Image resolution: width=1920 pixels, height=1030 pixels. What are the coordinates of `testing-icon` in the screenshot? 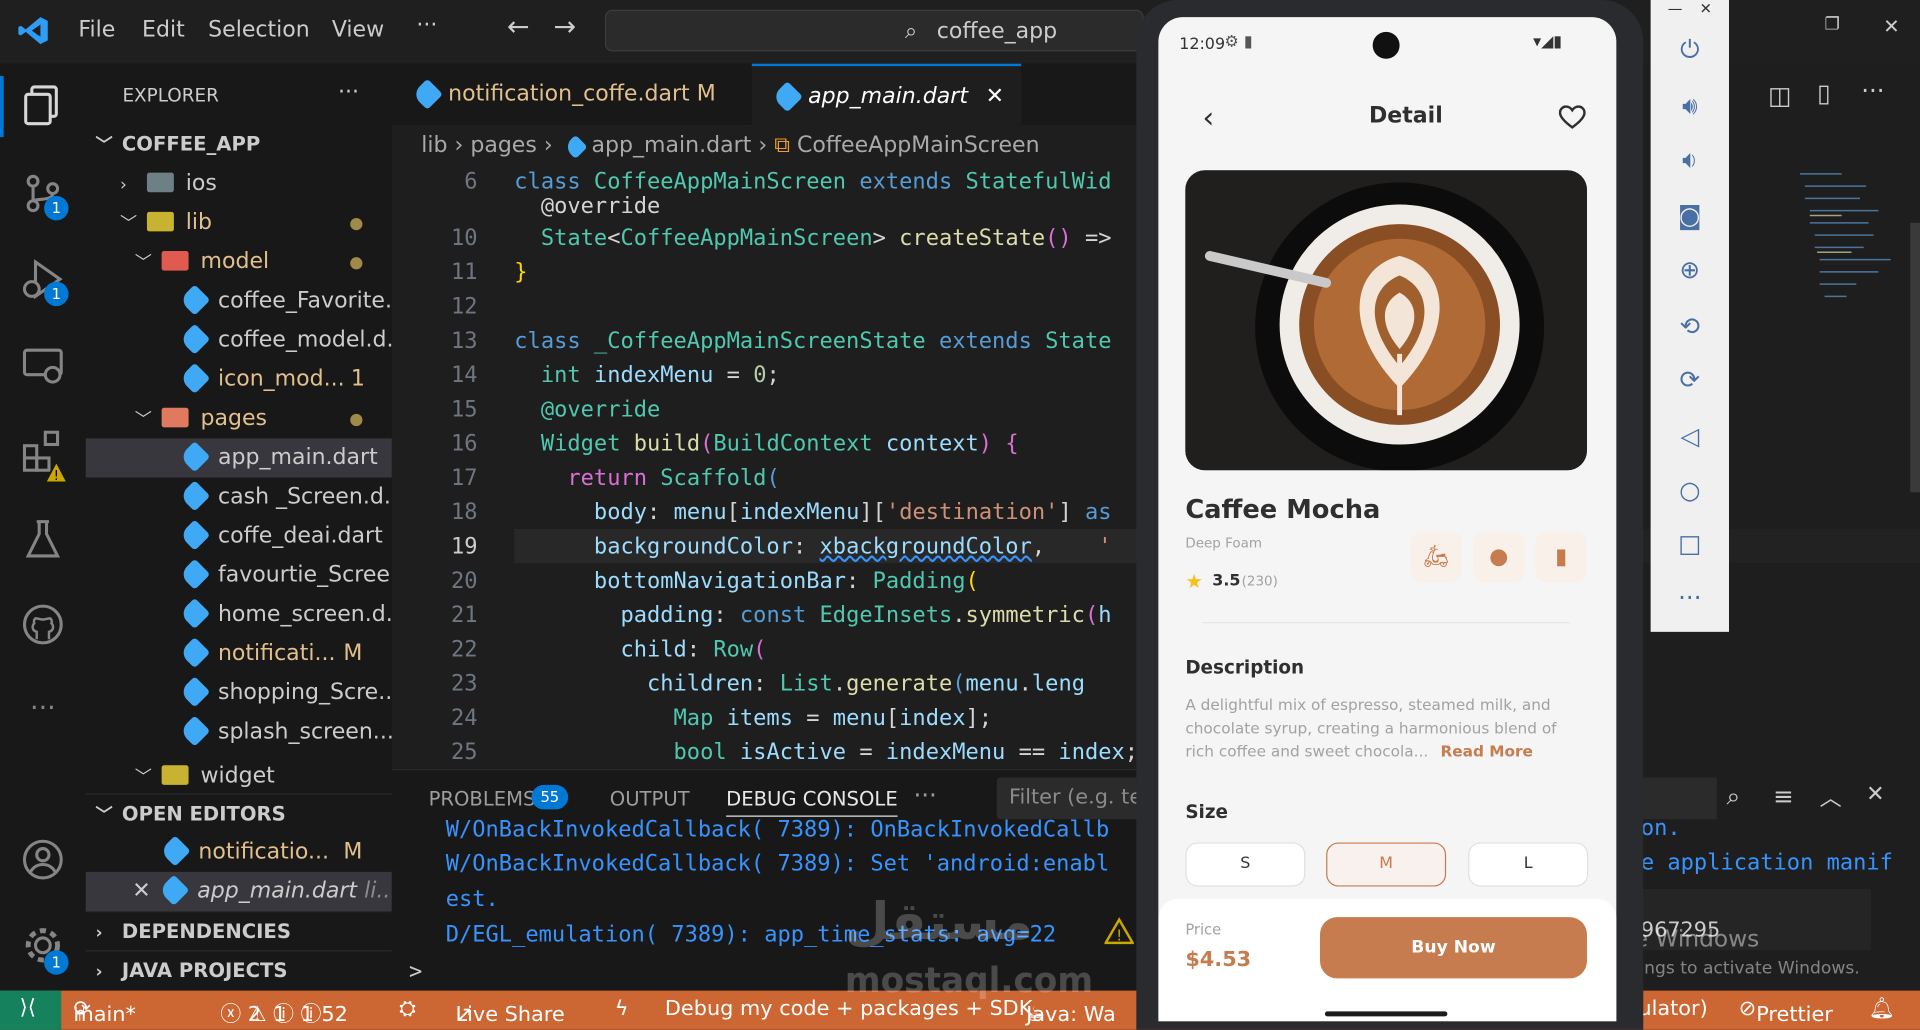 It's located at (43, 540).